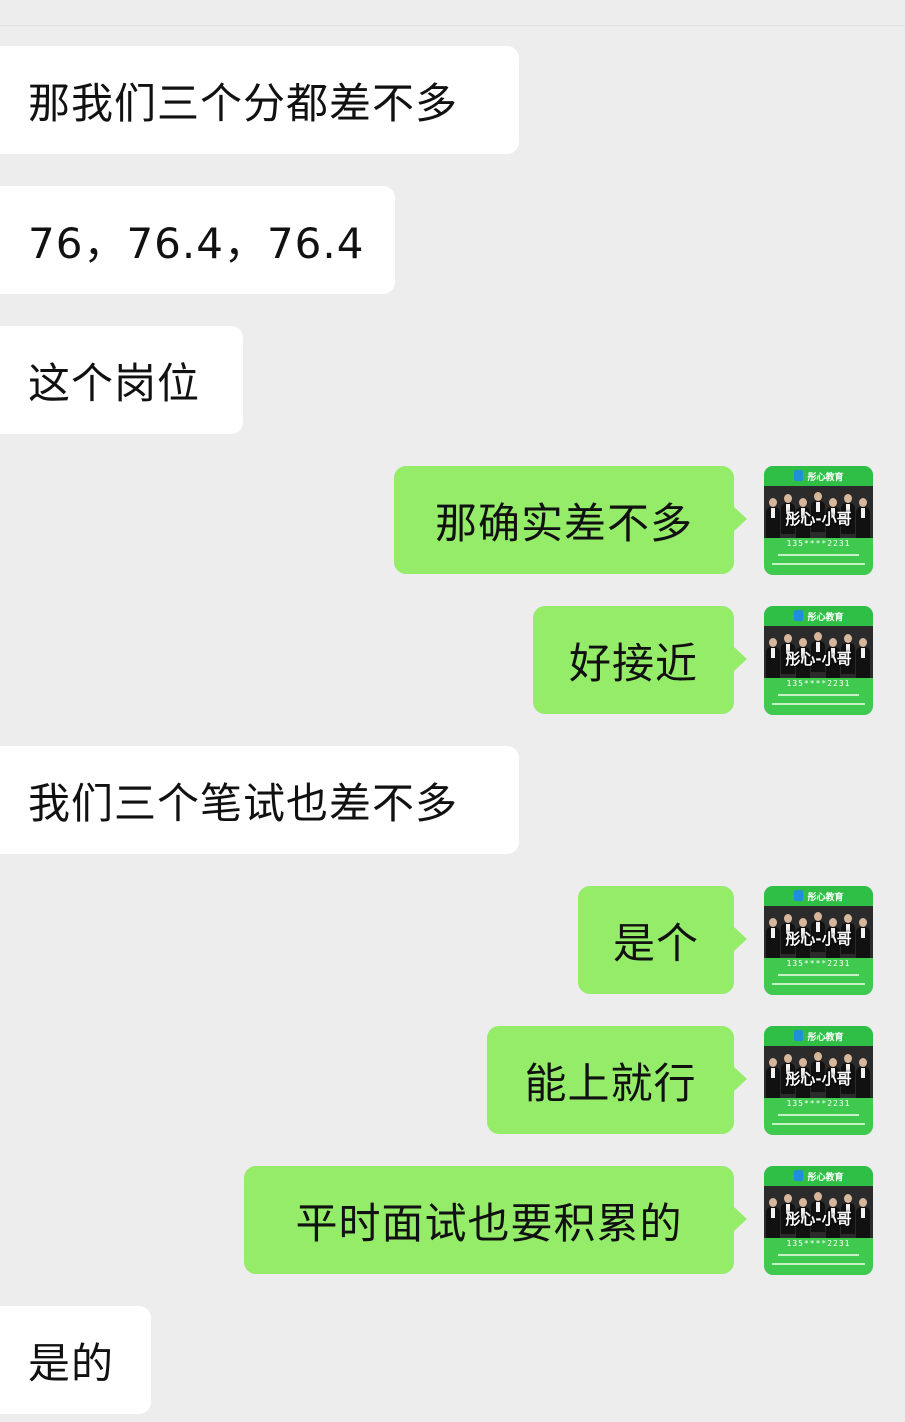 This screenshot has width=905, height=1422. Describe the element at coordinates (662, 940) in the screenshot. I see `message-bubble-outgoing: 是个` at that location.